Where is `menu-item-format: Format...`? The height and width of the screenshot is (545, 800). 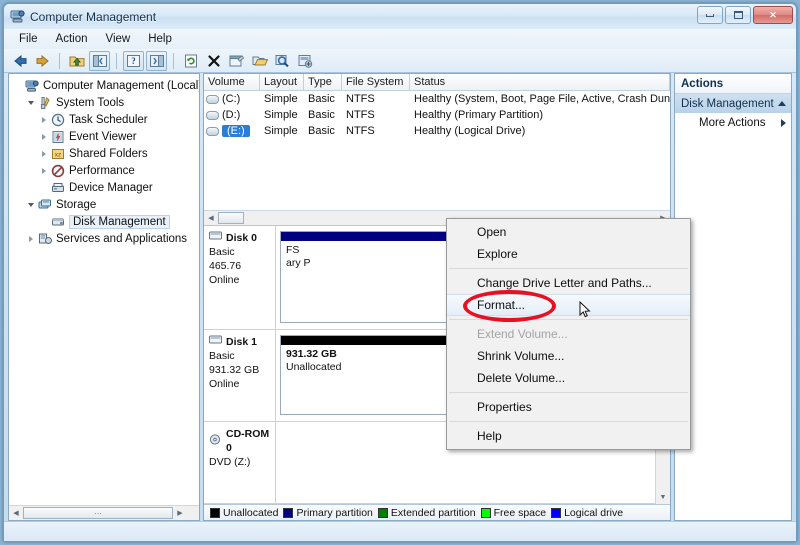 menu-item-format: Format... is located at coordinates (568, 306).